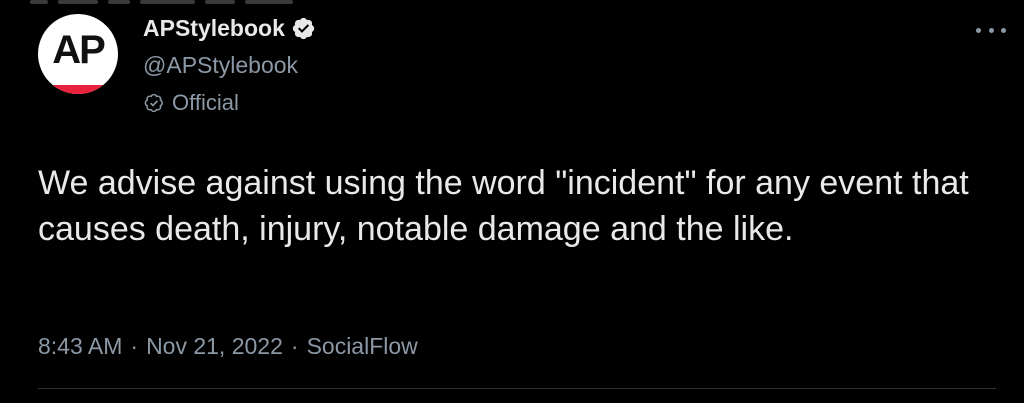  I want to click on official-label-text: Official, so click(205, 102).